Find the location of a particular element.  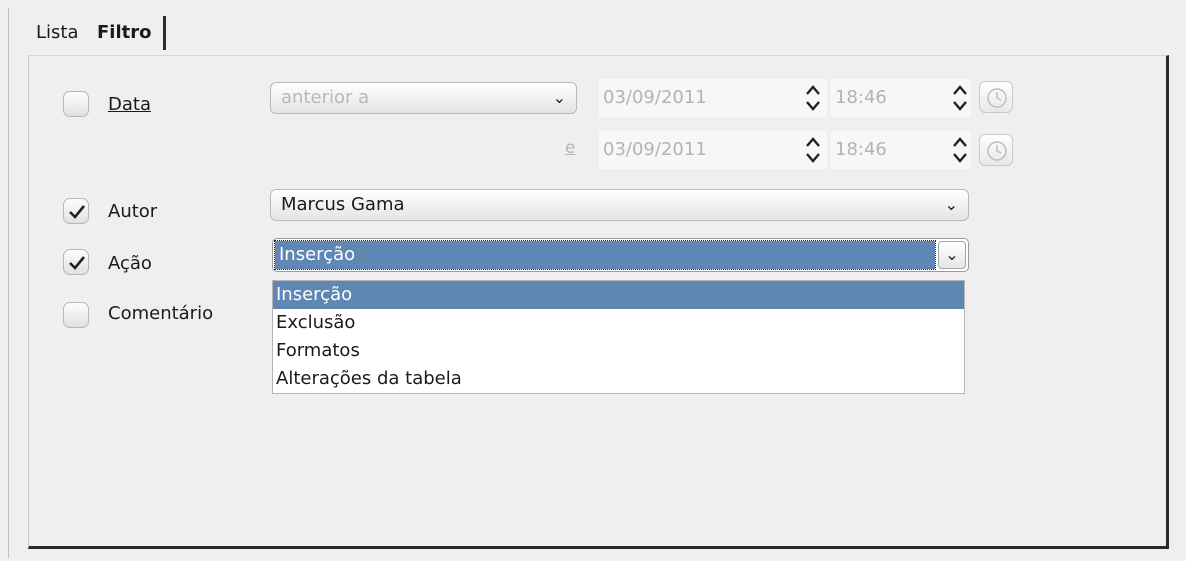

time-field-1: 18:46 is located at coordinates (901, 98).